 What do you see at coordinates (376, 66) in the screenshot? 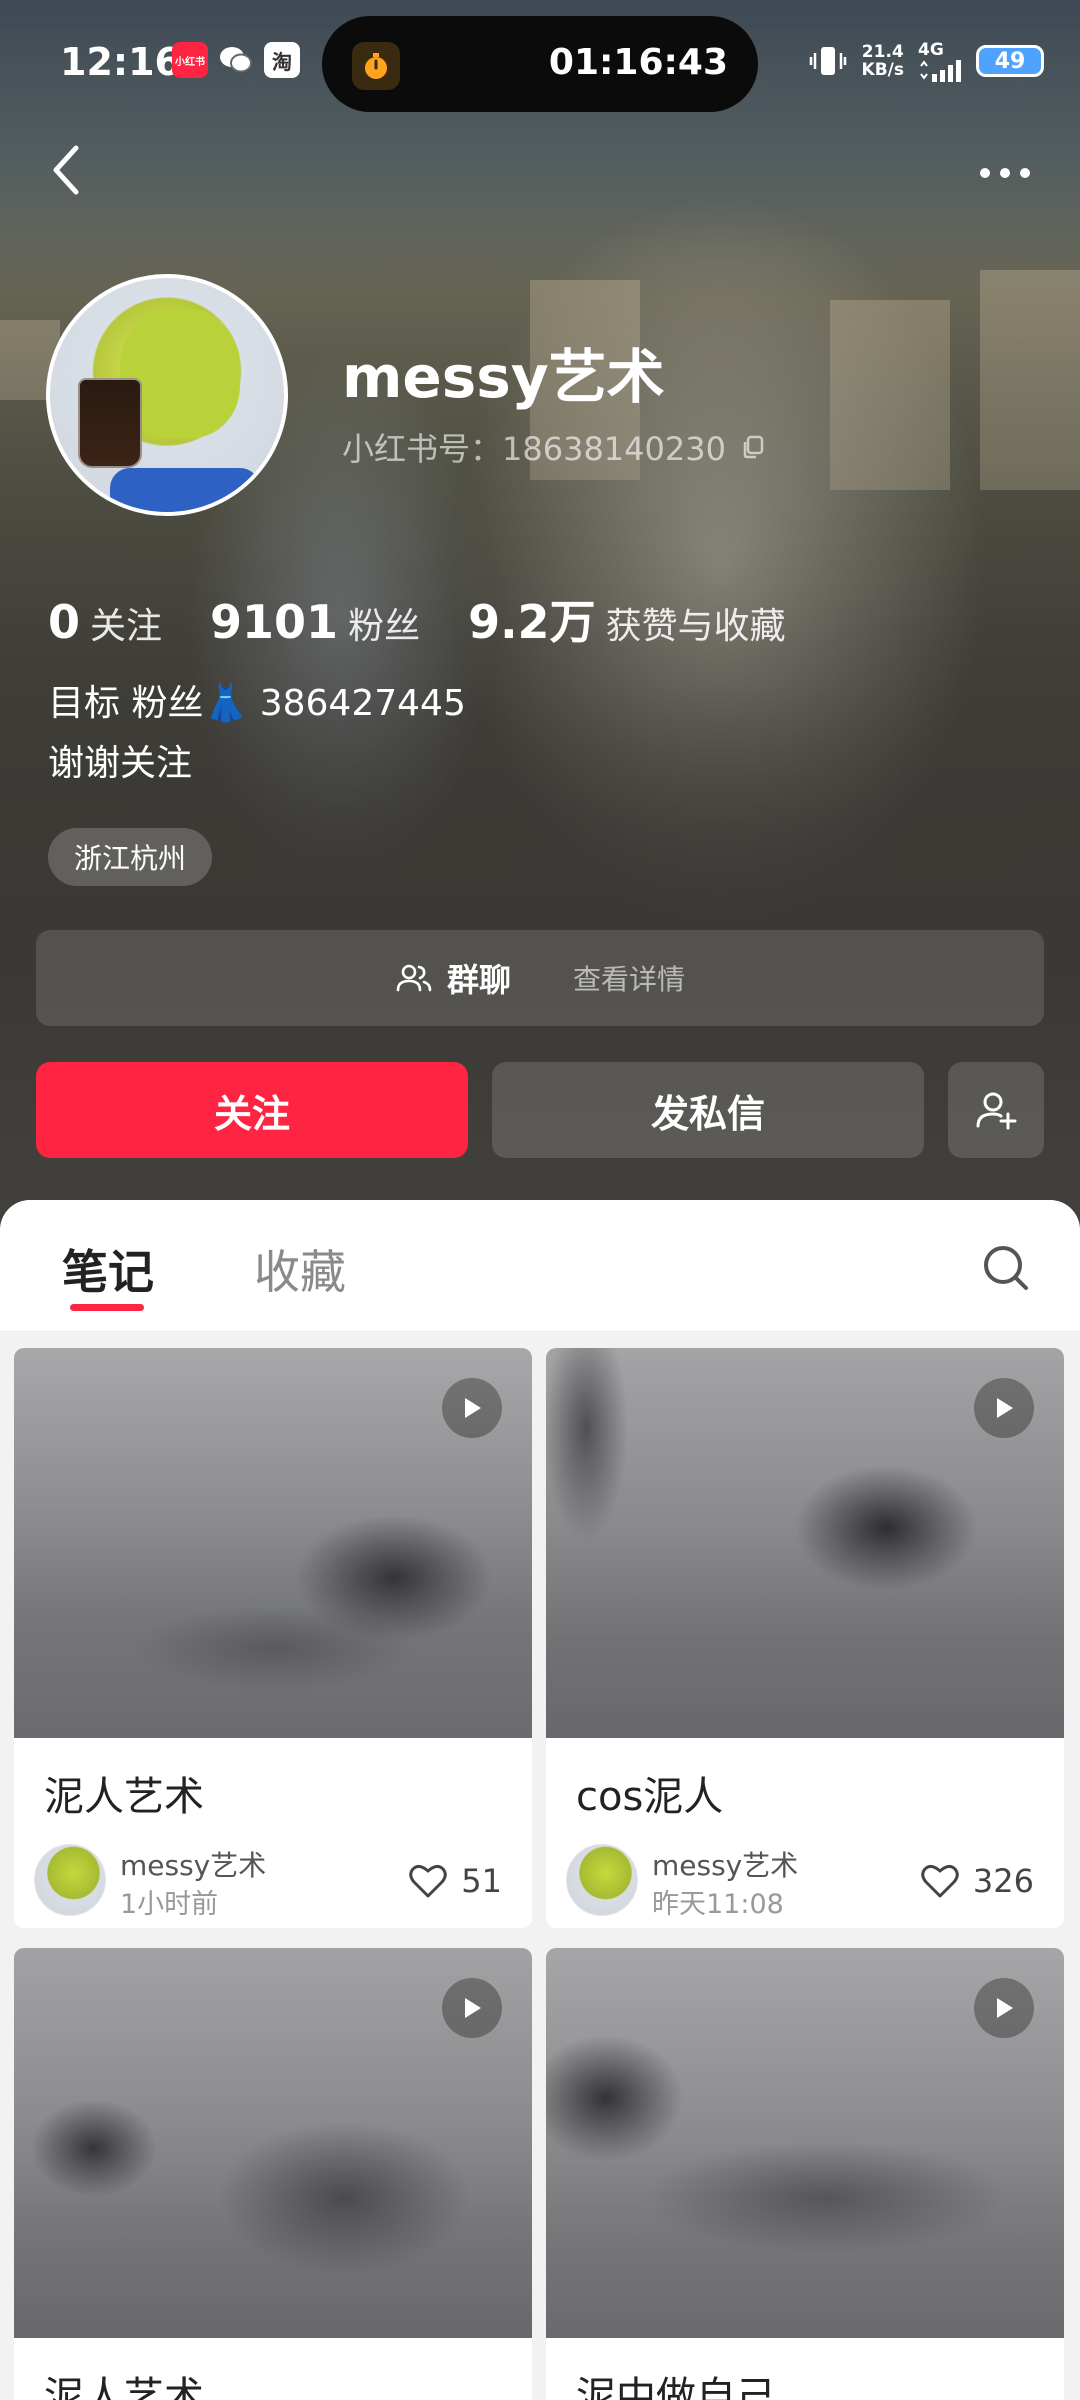
I see `stopwatch-icon` at bounding box center [376, 66].